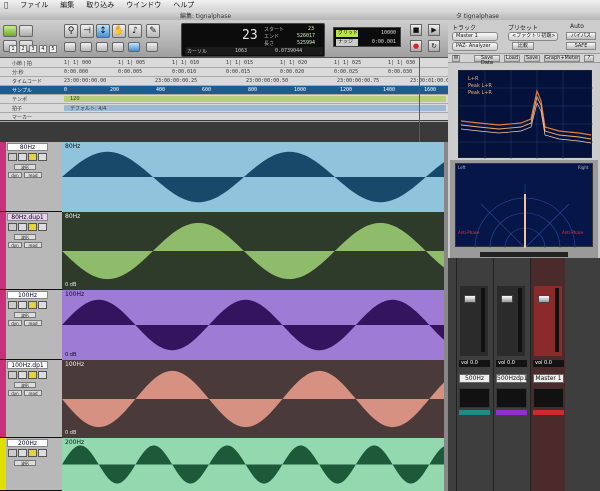 This screenshot has height=491, width=600. Describe the element at coordinates (119, 31) in the screenshot. I see `grabber-icon: ✋` at that location.